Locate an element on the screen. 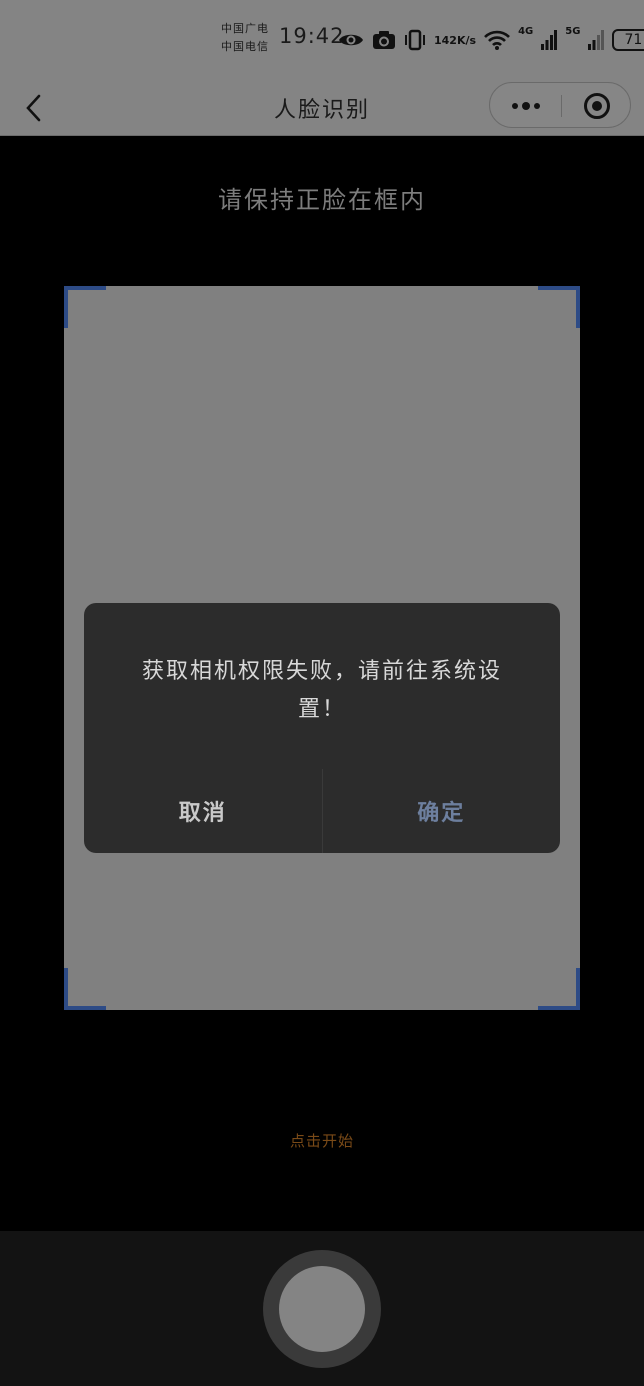 This screenshot has width=644, height=1386. battery-indicator: 71 is located at coordinates (628, 40).